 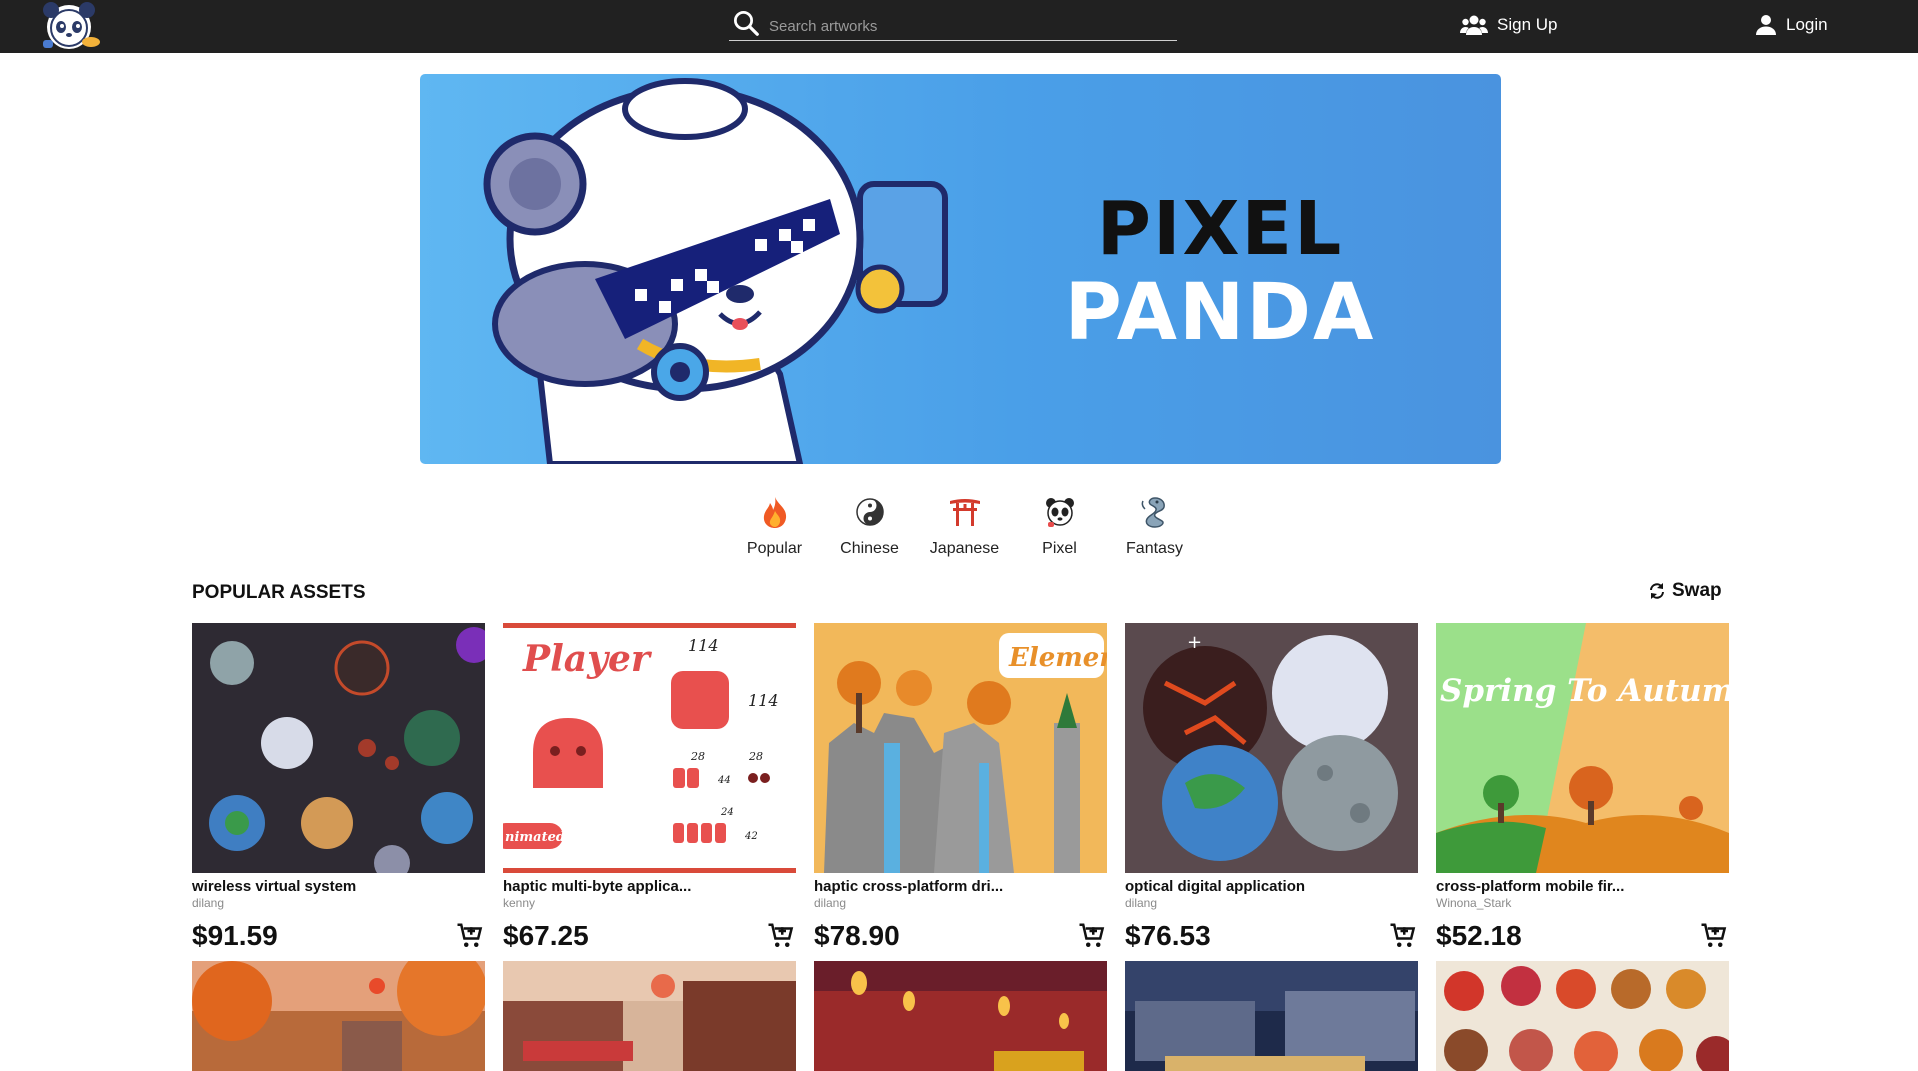 I want to click on refresh-icon, so click(x=1657, y=591).